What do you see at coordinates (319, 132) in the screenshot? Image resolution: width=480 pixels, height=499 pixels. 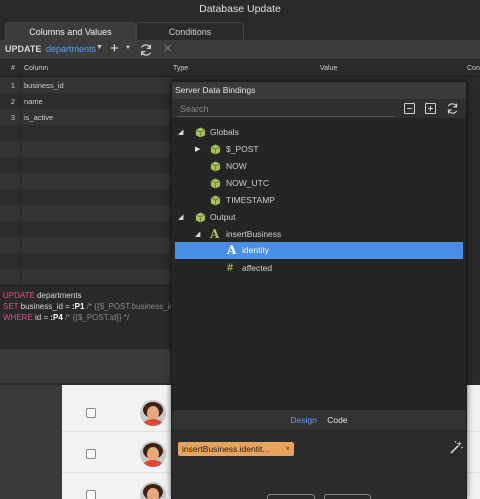 I see `tree-node-globals: ◢ Globals` at bounding box center [319, 132].